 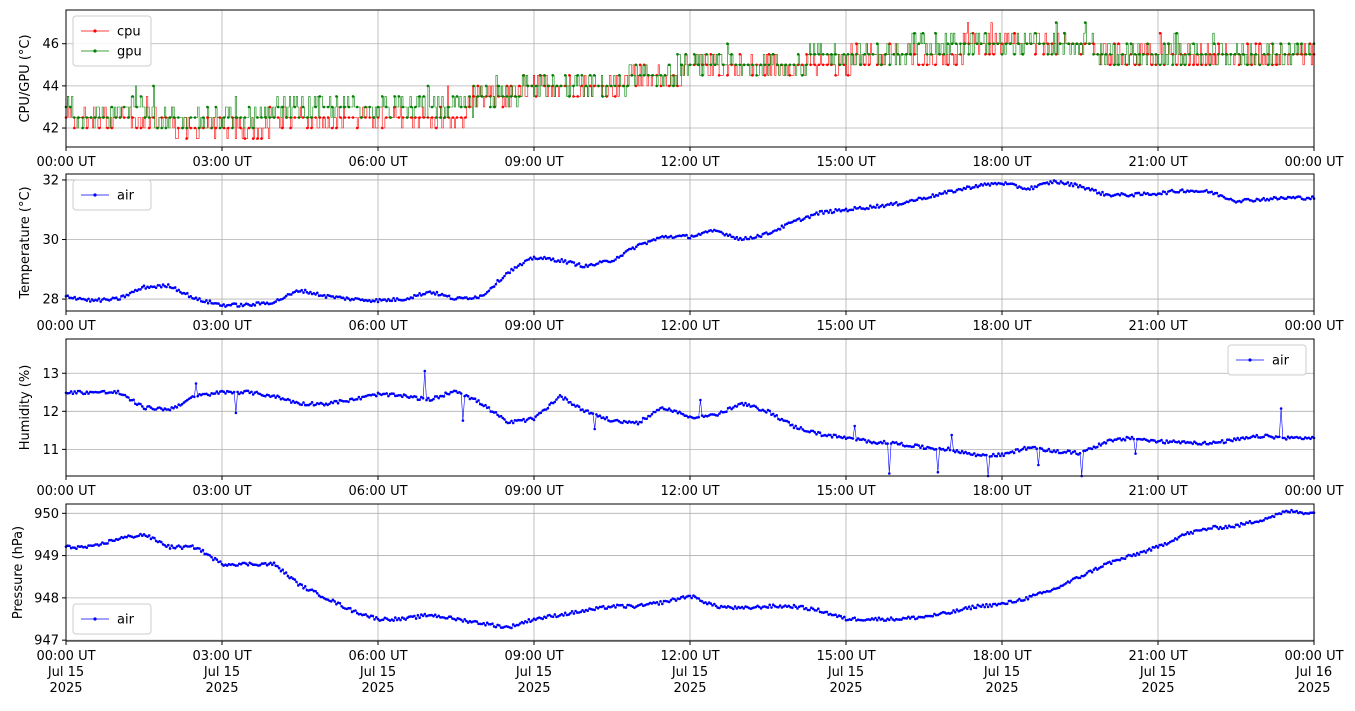 I want to click on x-tick-year: 2025, so click(x=1157, y=688).